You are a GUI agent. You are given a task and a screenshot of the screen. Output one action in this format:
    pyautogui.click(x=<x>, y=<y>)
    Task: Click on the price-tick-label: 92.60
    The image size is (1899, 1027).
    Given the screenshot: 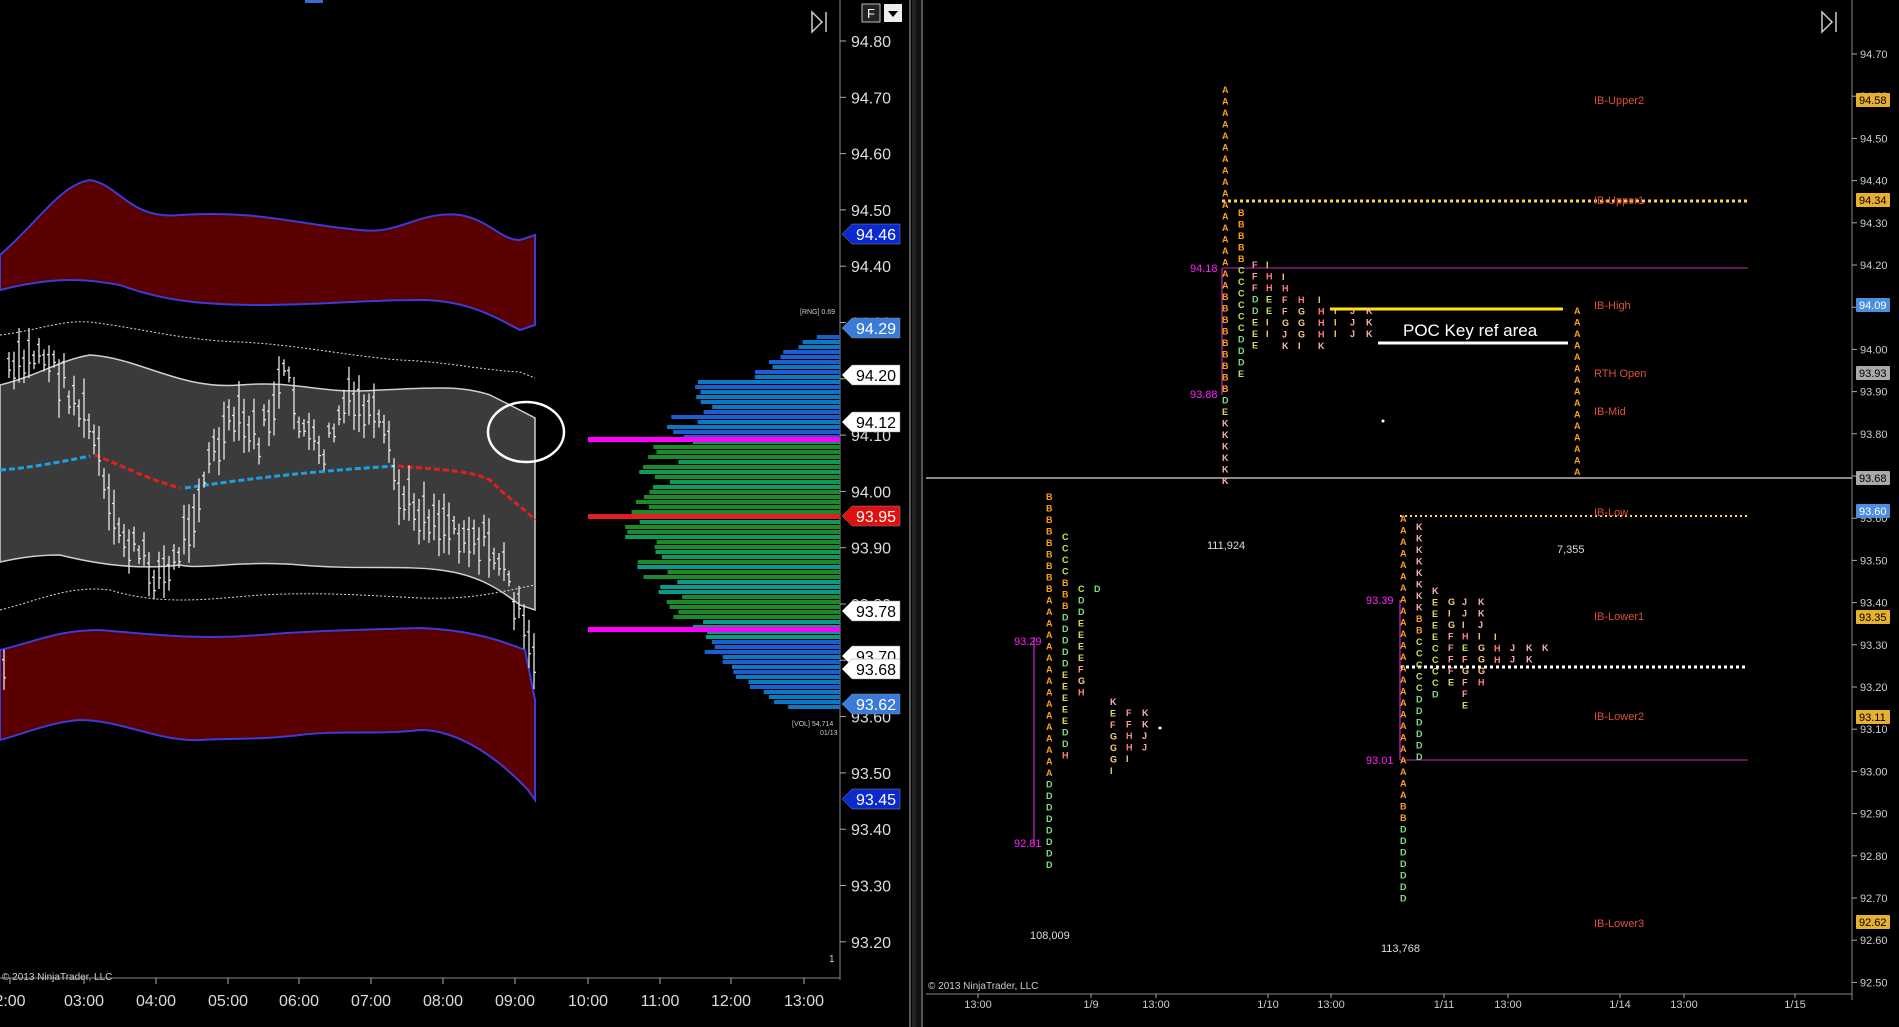 What is the action you would take?
    pyautogui.click(x=1874, y=941)
    